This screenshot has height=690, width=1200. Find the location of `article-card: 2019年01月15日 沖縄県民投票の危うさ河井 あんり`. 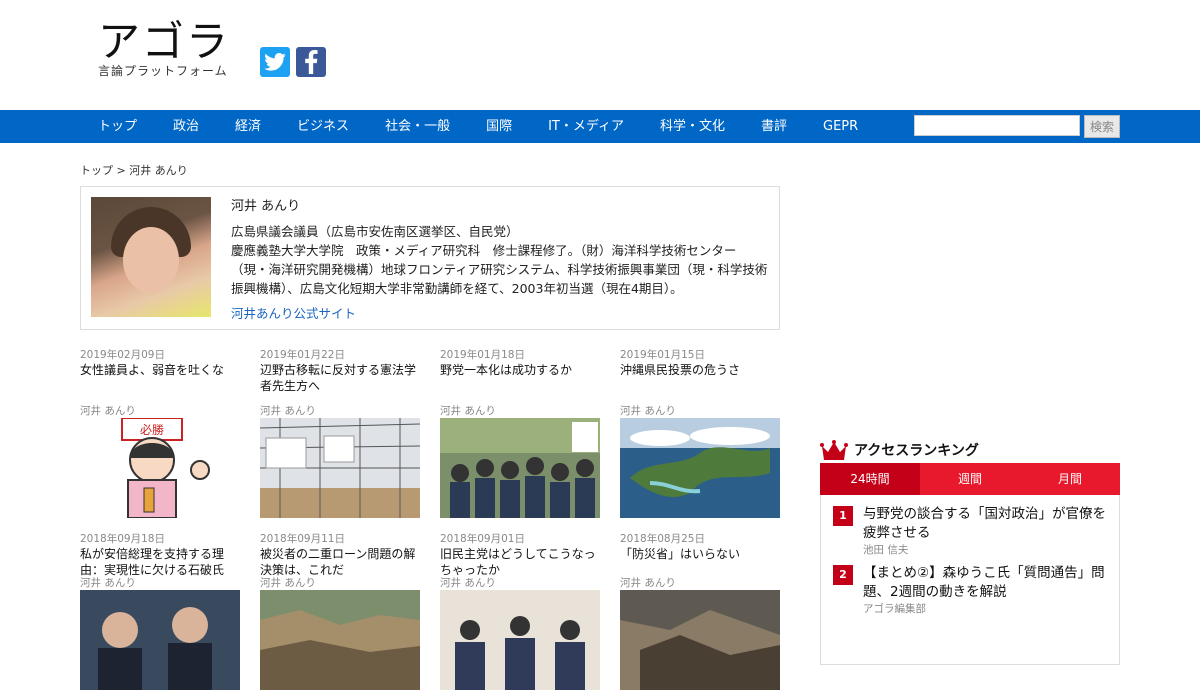

article-card: 2019年01月15日 沖縄県民投票の危うさ河井 あんり is located at coordinates (700, 433).